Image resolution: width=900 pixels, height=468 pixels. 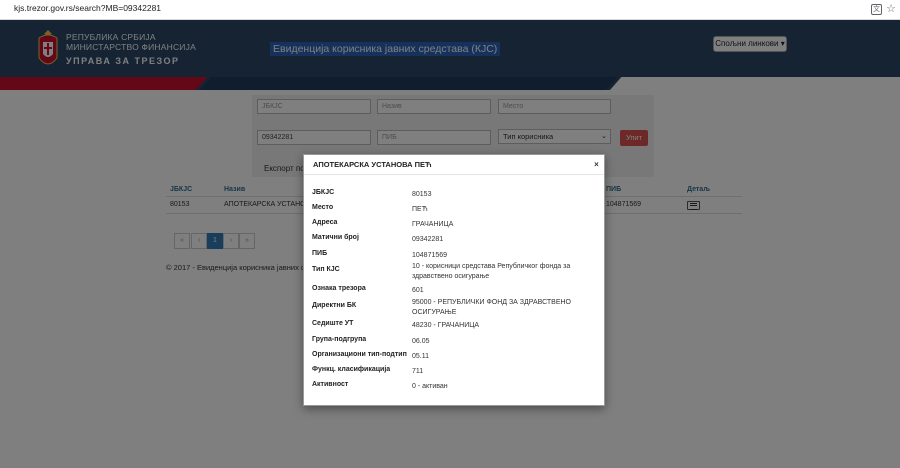 I want to click on field-value-func-class: 711, so click(x=418, y=371).